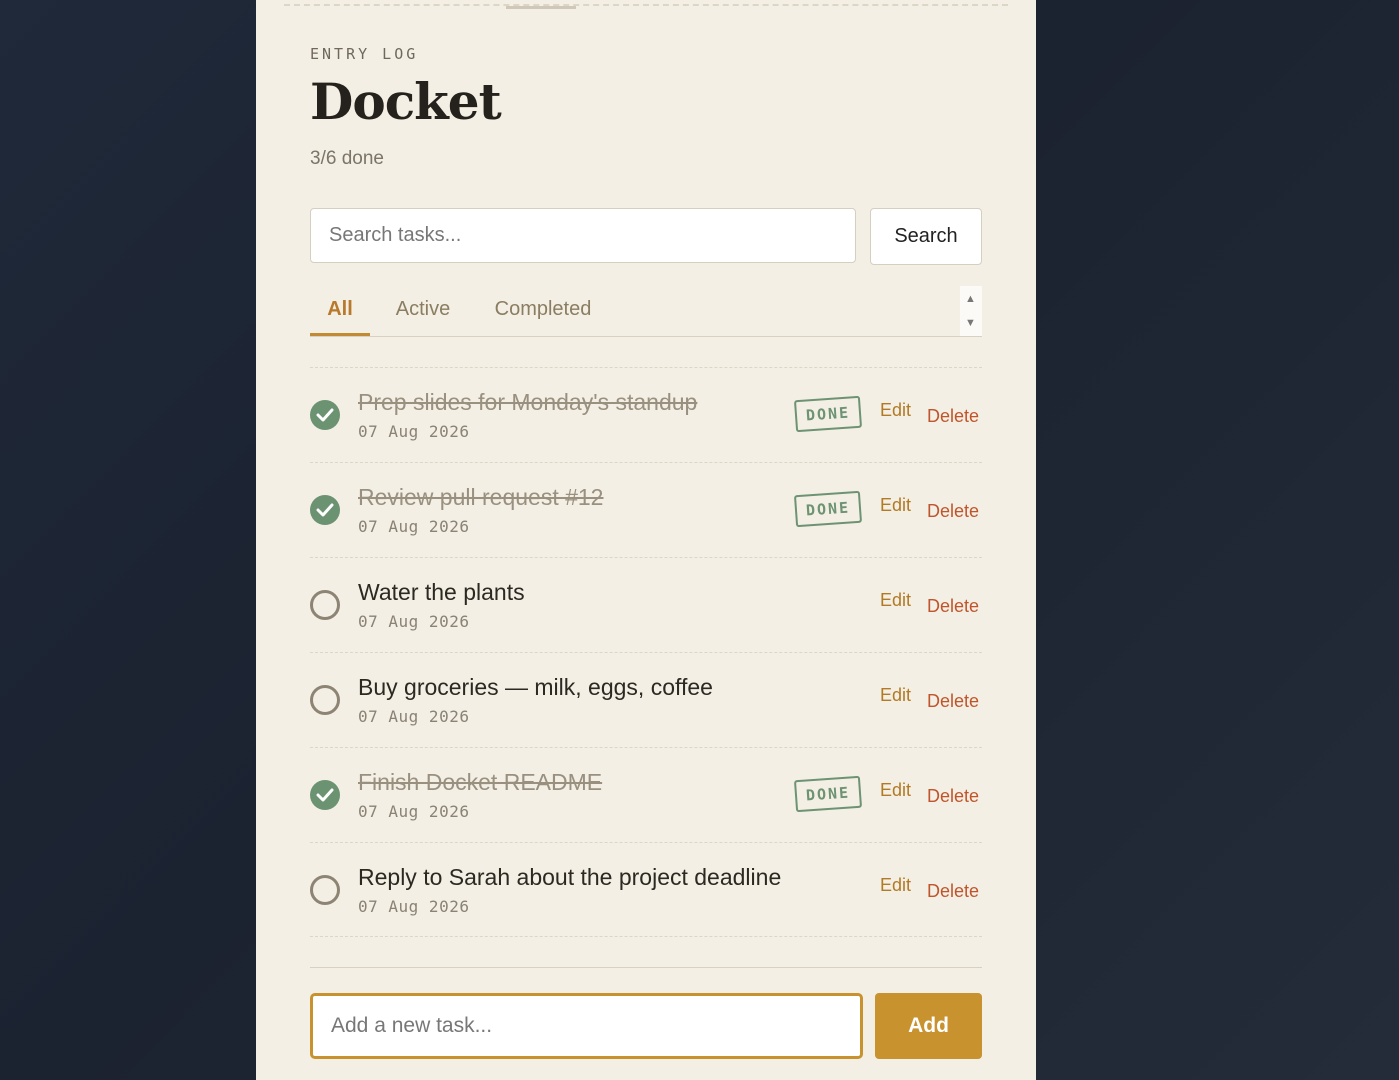 The height and width of the screenshot is (1080, 1399). What do you see at coordinates (541, 7) in the screenshot?
I see `perforation-tab` at bounding box center [541, 7].